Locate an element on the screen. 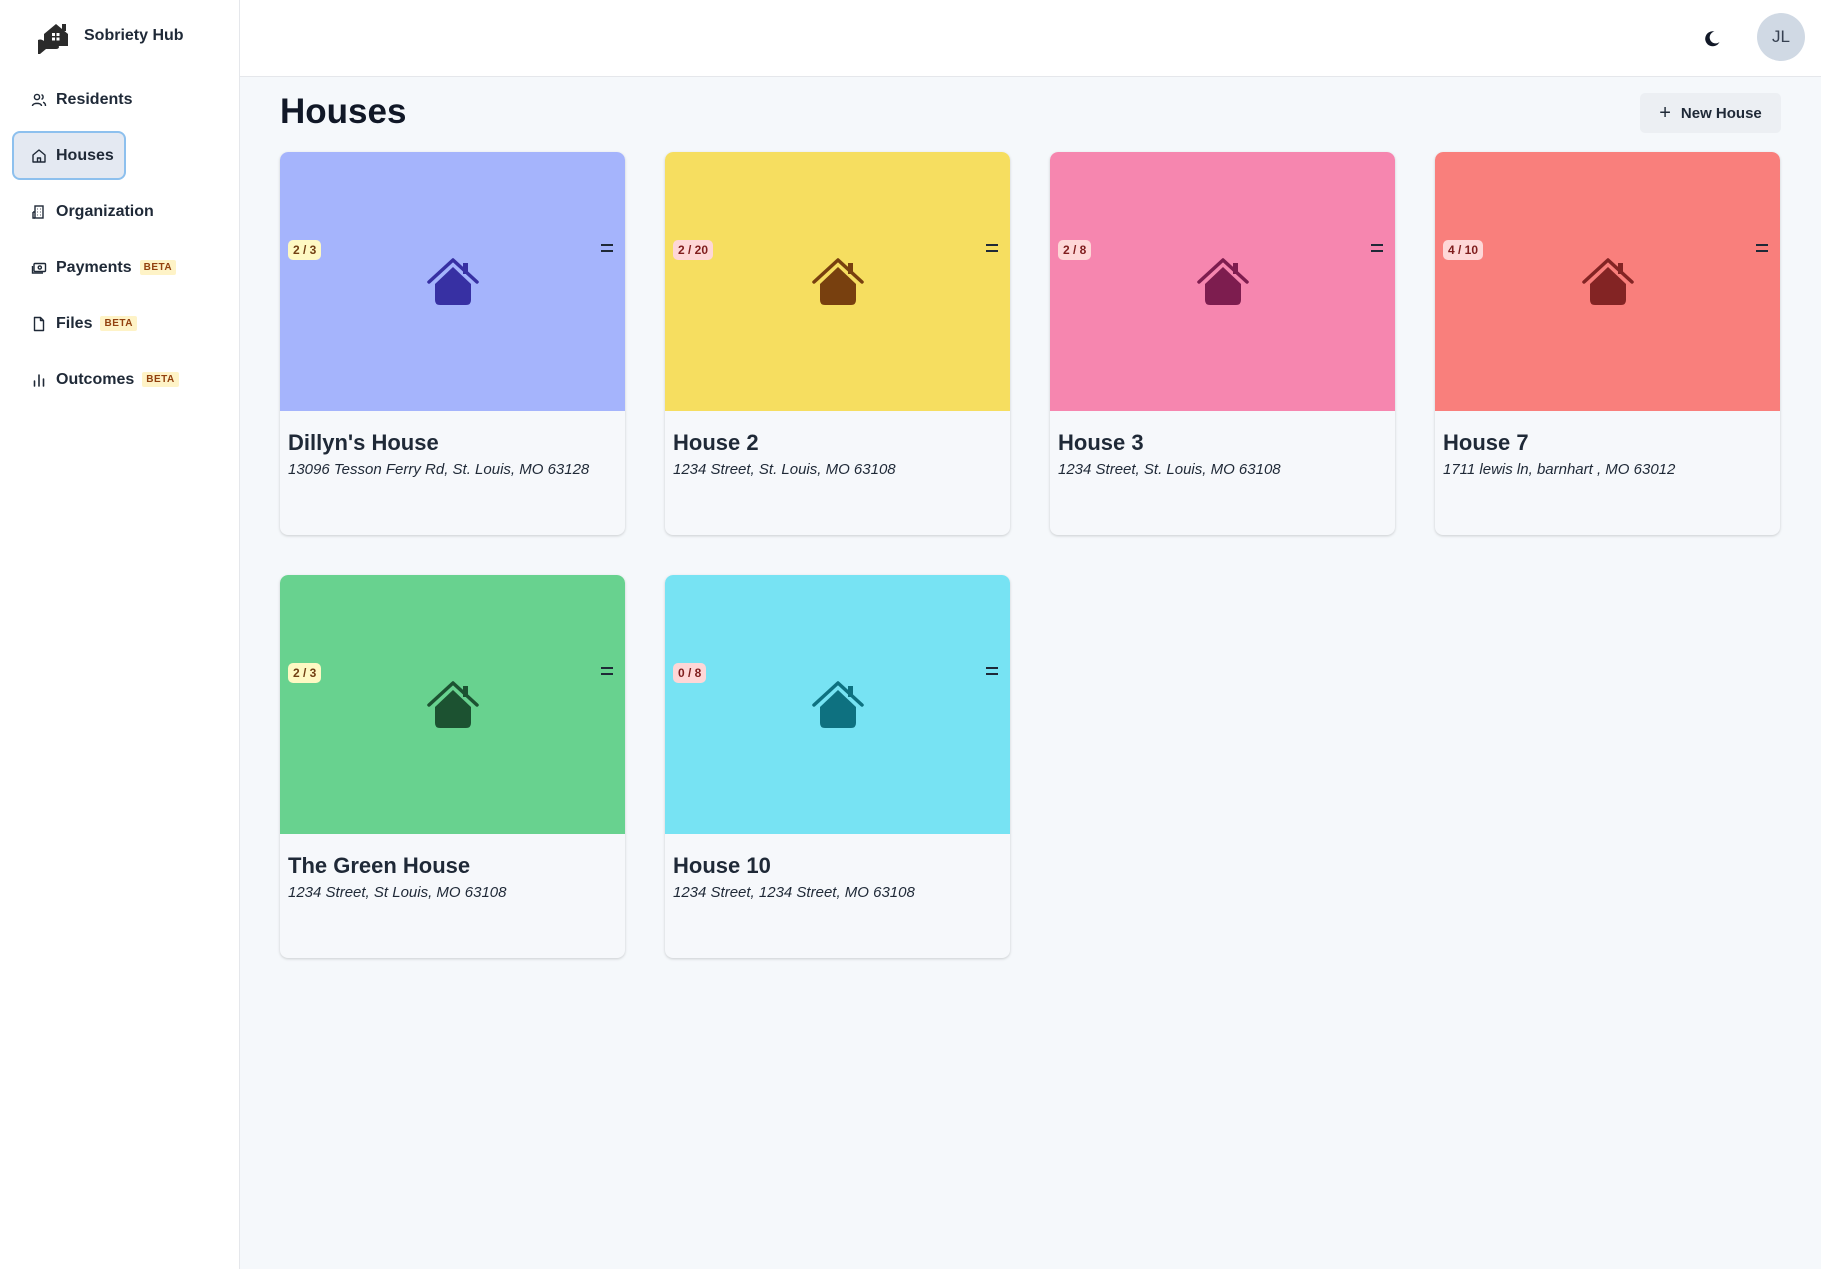 Image resolution: width=1821 pixels, height=1269 pixels. plus-icon: + is located at coordinates (1665, 113).